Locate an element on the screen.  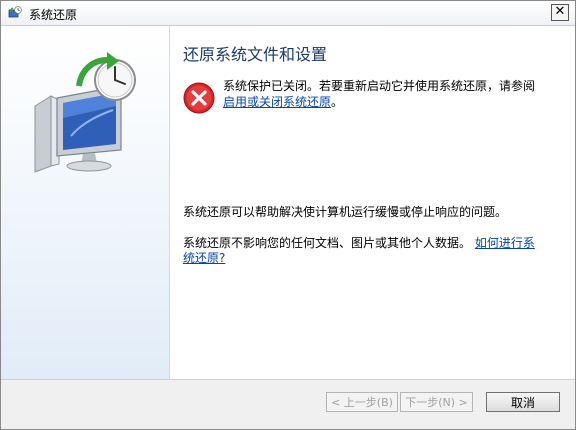
info-paragraph: 系统还原不影响您的任何文档、图片或其他个人数据。 如何进行系统还原? is located at coordinates (359, 251).